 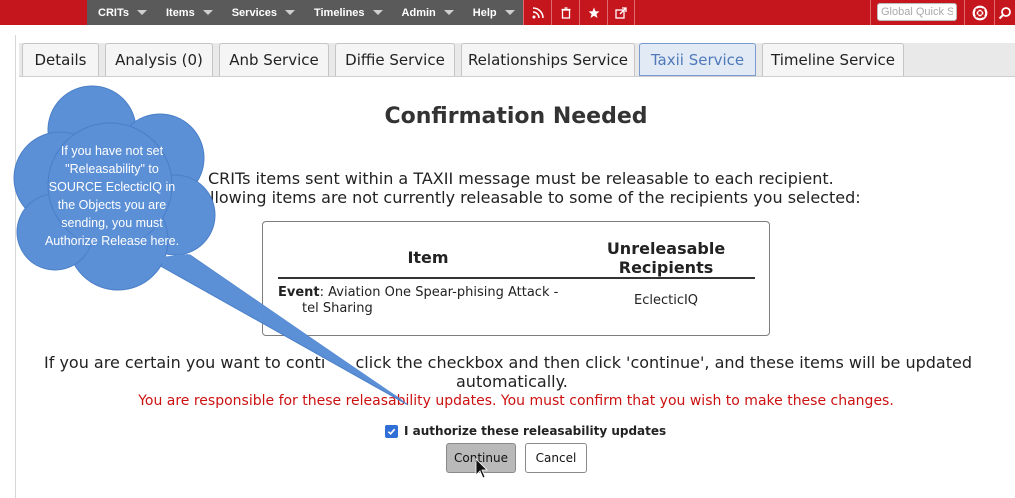 What do you see at coordinates (112, 187) in the screenshot?
I see `callout-line: SOURCE EclecticIQ in` at bounding box center [112, 187].